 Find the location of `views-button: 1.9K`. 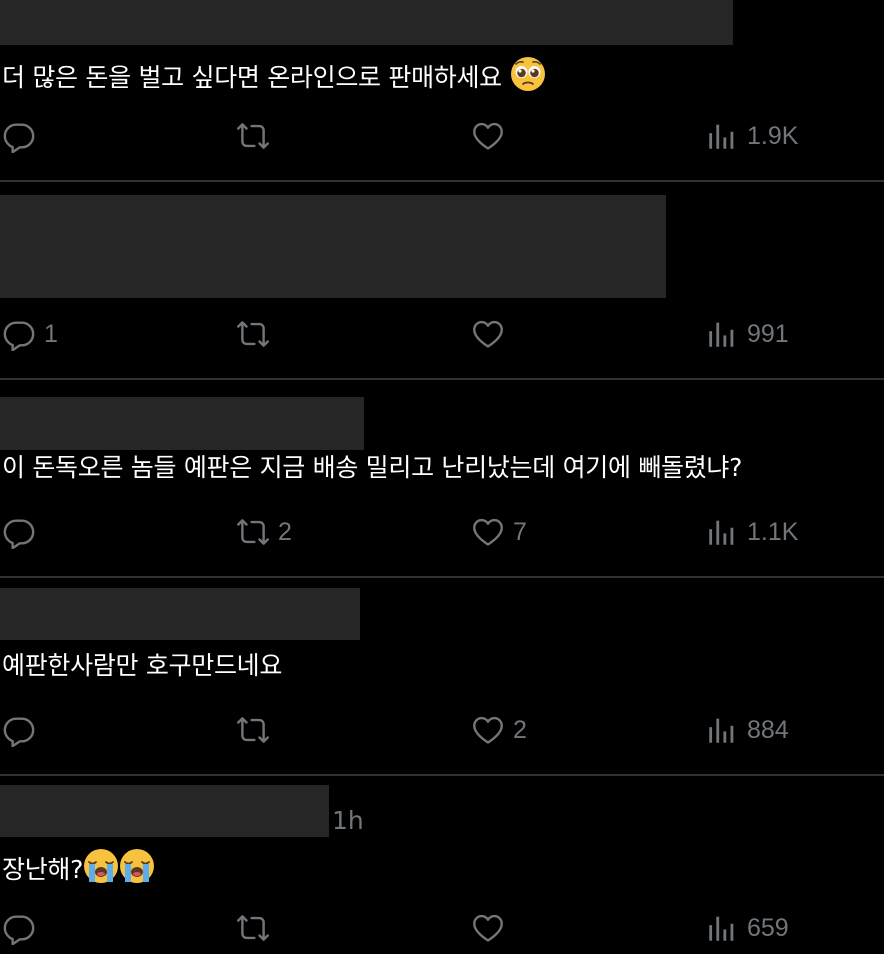

views-button: 1.9K is located at coordinates (751, 136).